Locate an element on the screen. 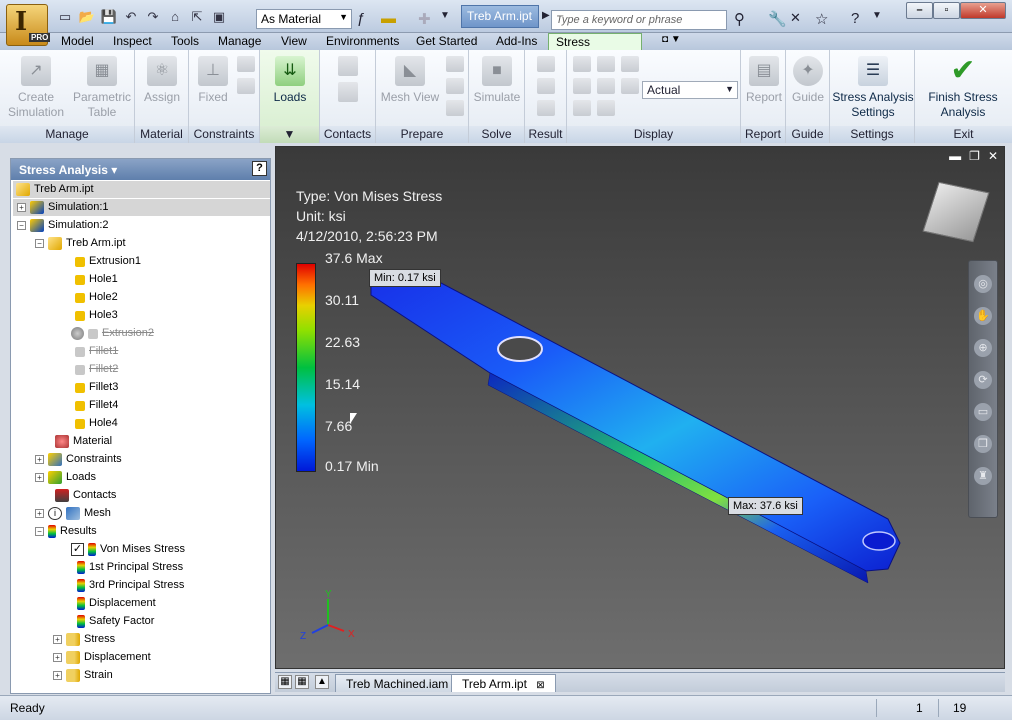 This screenshot has width=1012, height=720. tree-feature: Extrusion1 is located at coordinates (108, 261).